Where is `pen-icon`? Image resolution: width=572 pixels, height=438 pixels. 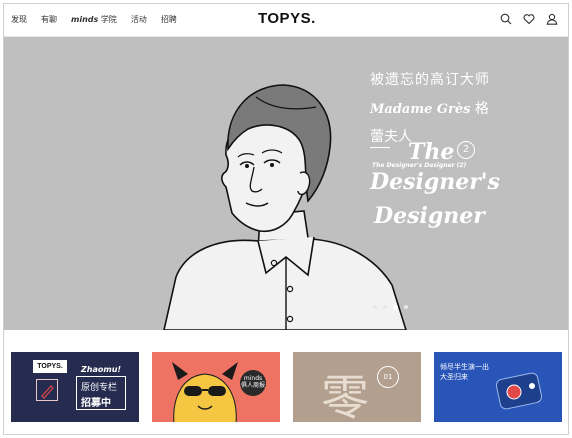 pen-icon is located at coordinates (47, 392).